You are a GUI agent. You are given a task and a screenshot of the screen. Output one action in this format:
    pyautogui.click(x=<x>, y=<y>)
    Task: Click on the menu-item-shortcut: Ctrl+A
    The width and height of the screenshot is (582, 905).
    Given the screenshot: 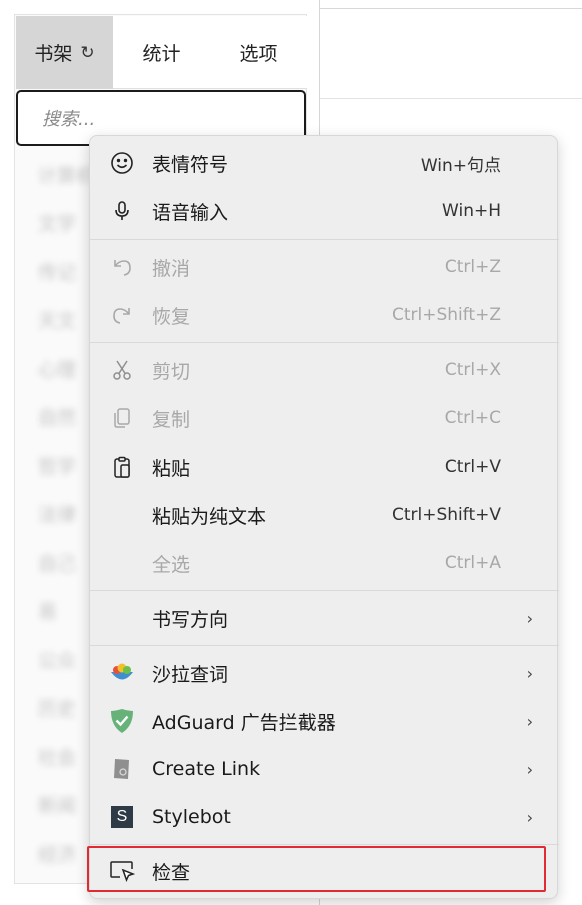 What is the action you would take?
    pyautogui.click(x=472, y=563)
    